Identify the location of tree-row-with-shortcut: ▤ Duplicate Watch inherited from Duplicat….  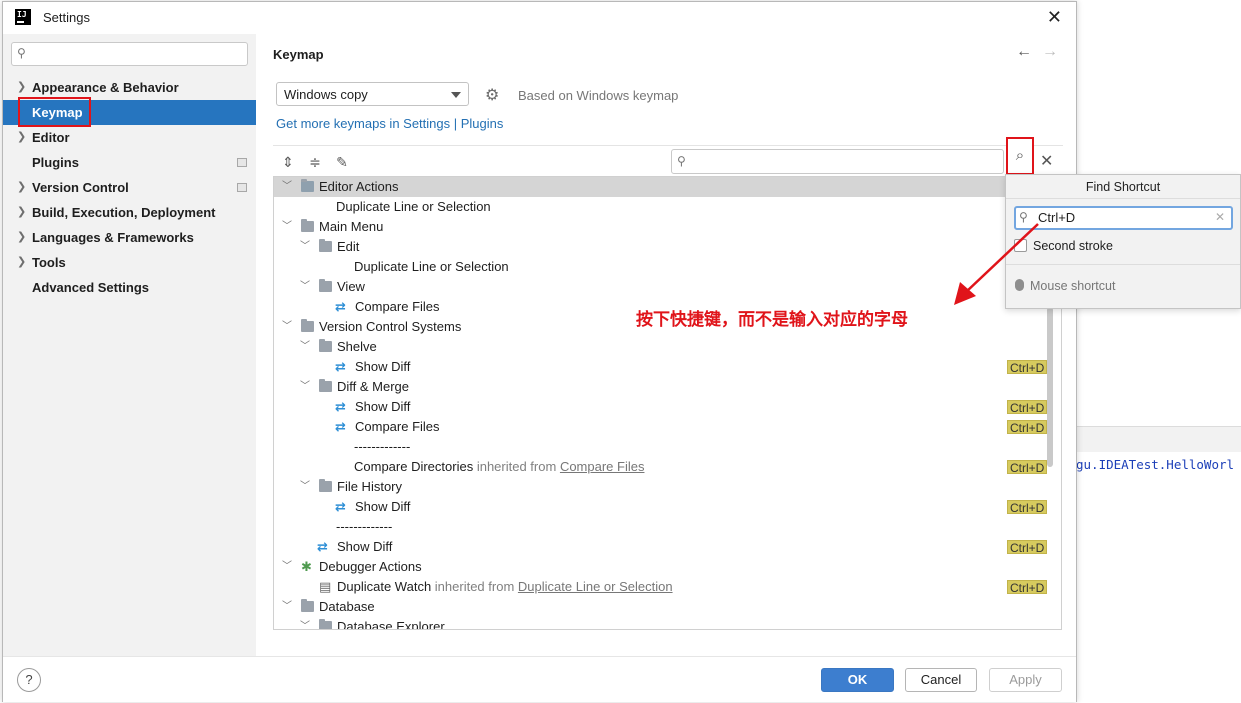
(667, 587).